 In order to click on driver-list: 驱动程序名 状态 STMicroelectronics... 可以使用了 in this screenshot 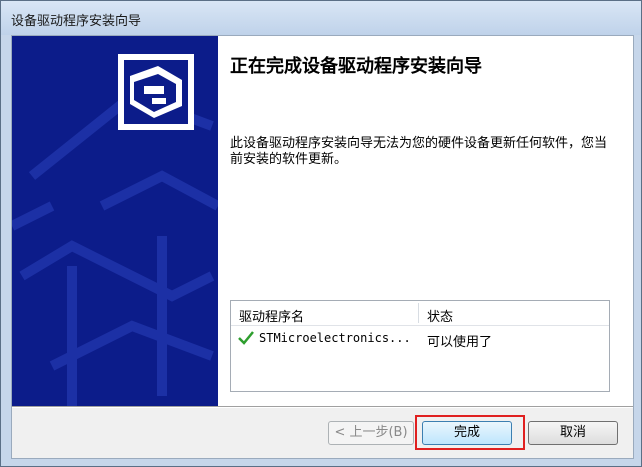, I will do `click(420, 346)`.